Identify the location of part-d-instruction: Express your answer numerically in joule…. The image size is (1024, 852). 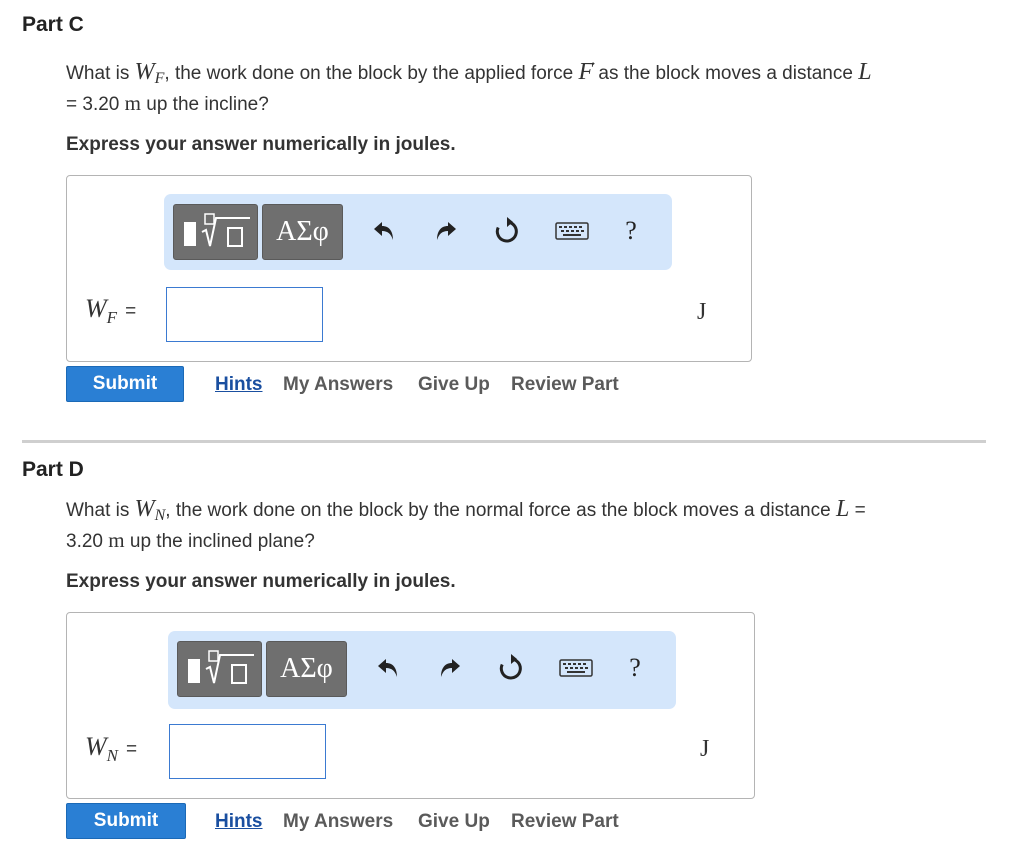
(261, 581).